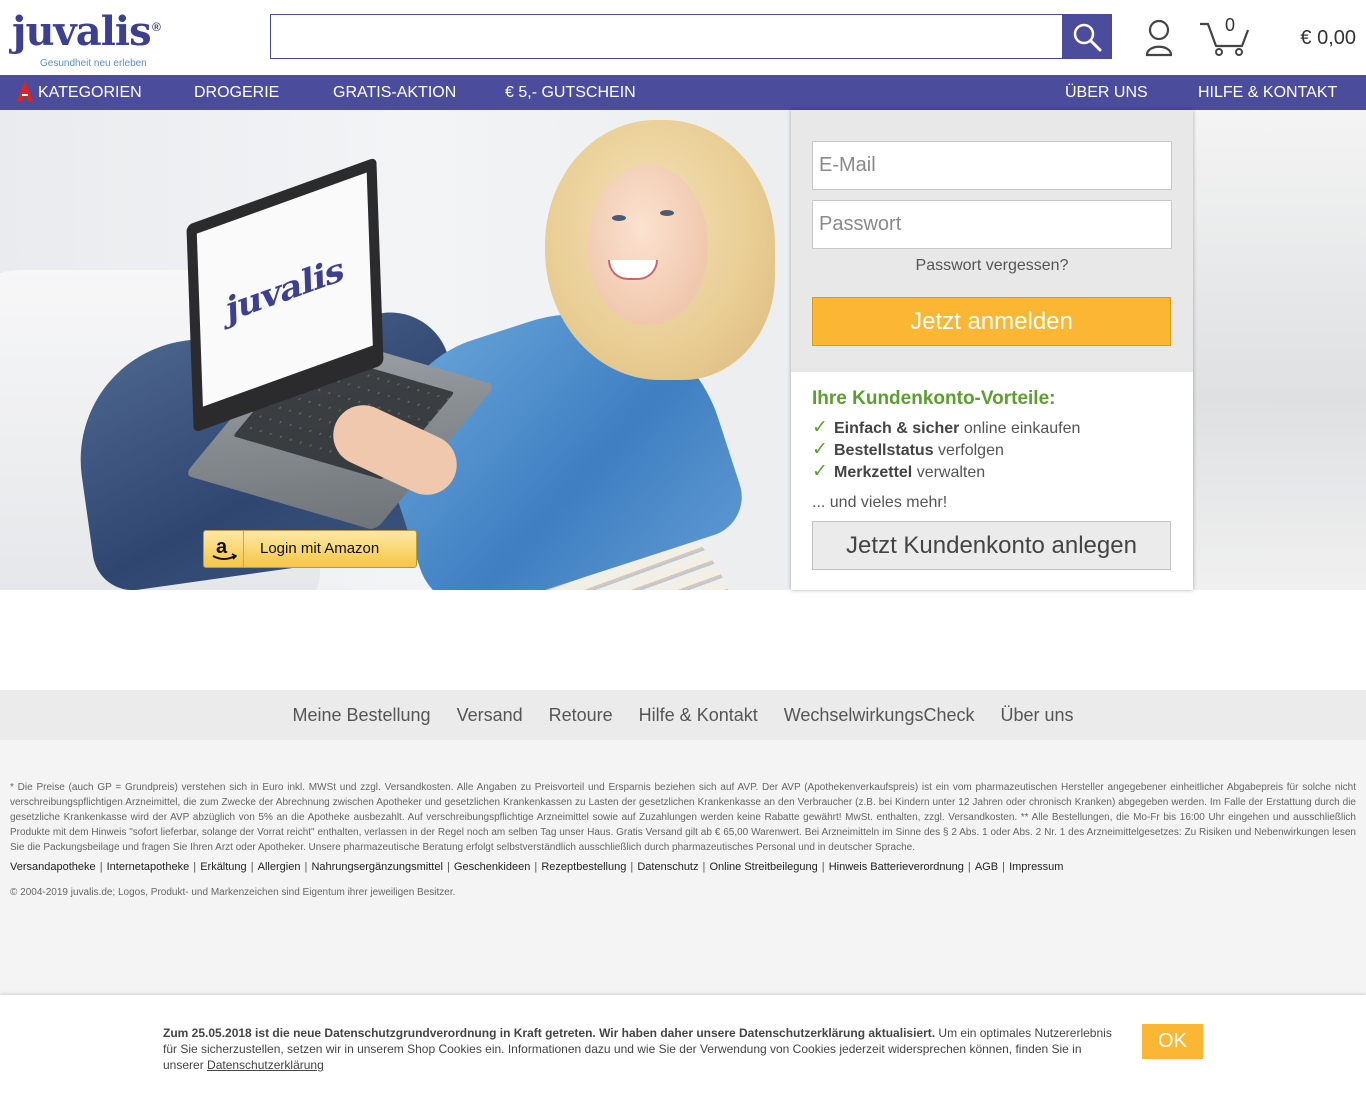 This screenshot has height=1102, width=1366. Describe the element at coordinates (763, 867) in the screenshot. I see `legal-link-online-streitbeilegung: Online Streitbeilegung` at that location.